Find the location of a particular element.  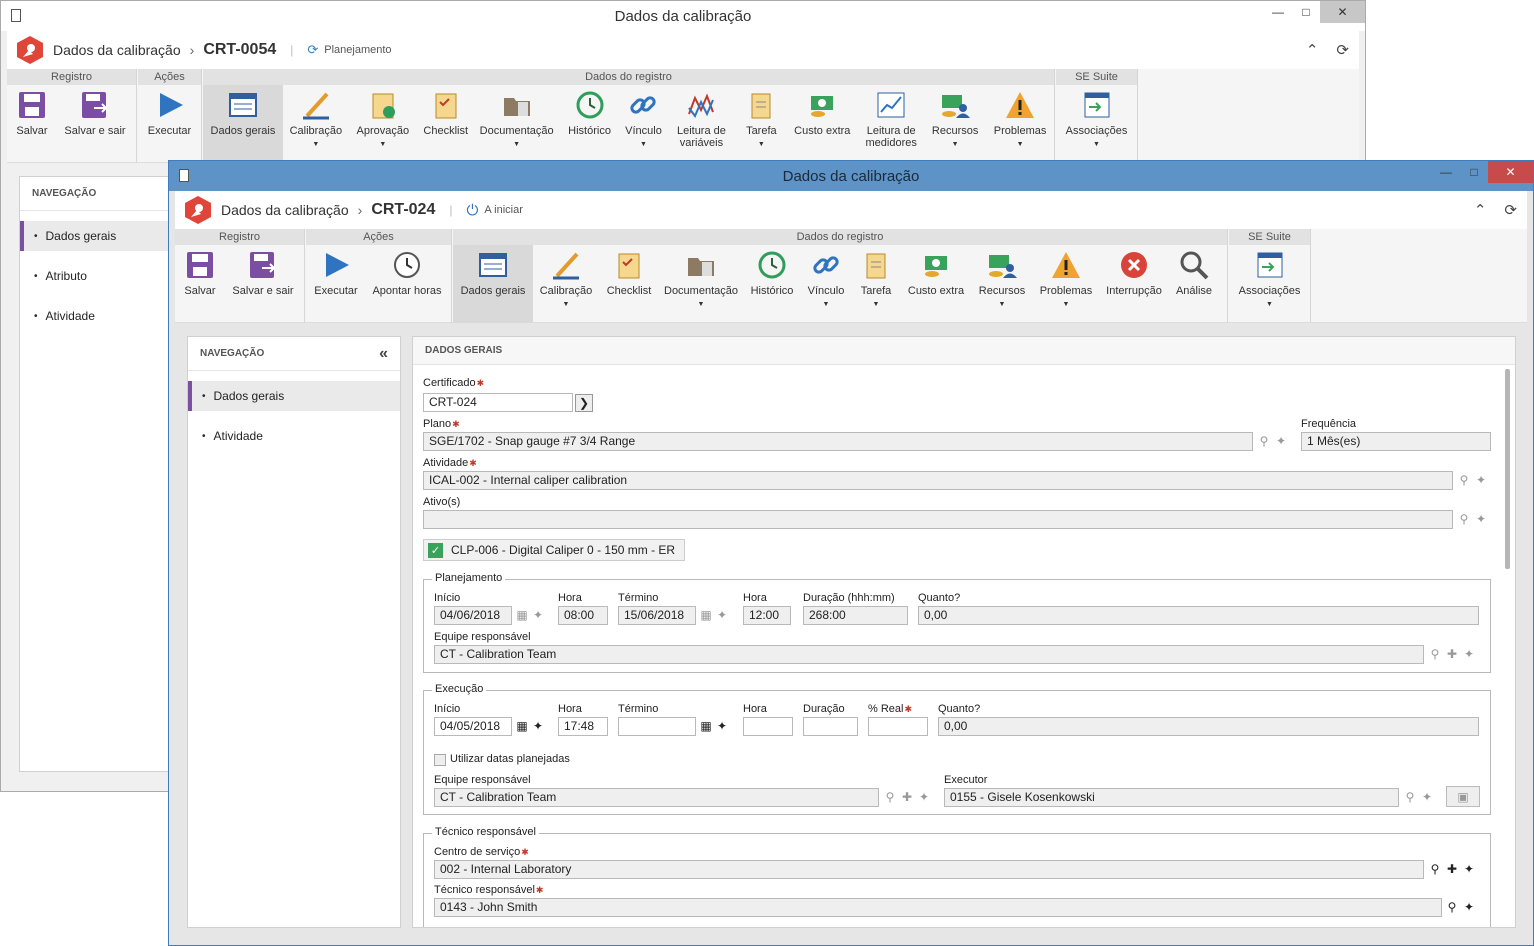

exec-start-date: 04/05/2018 is located at coordinates (473, 726).